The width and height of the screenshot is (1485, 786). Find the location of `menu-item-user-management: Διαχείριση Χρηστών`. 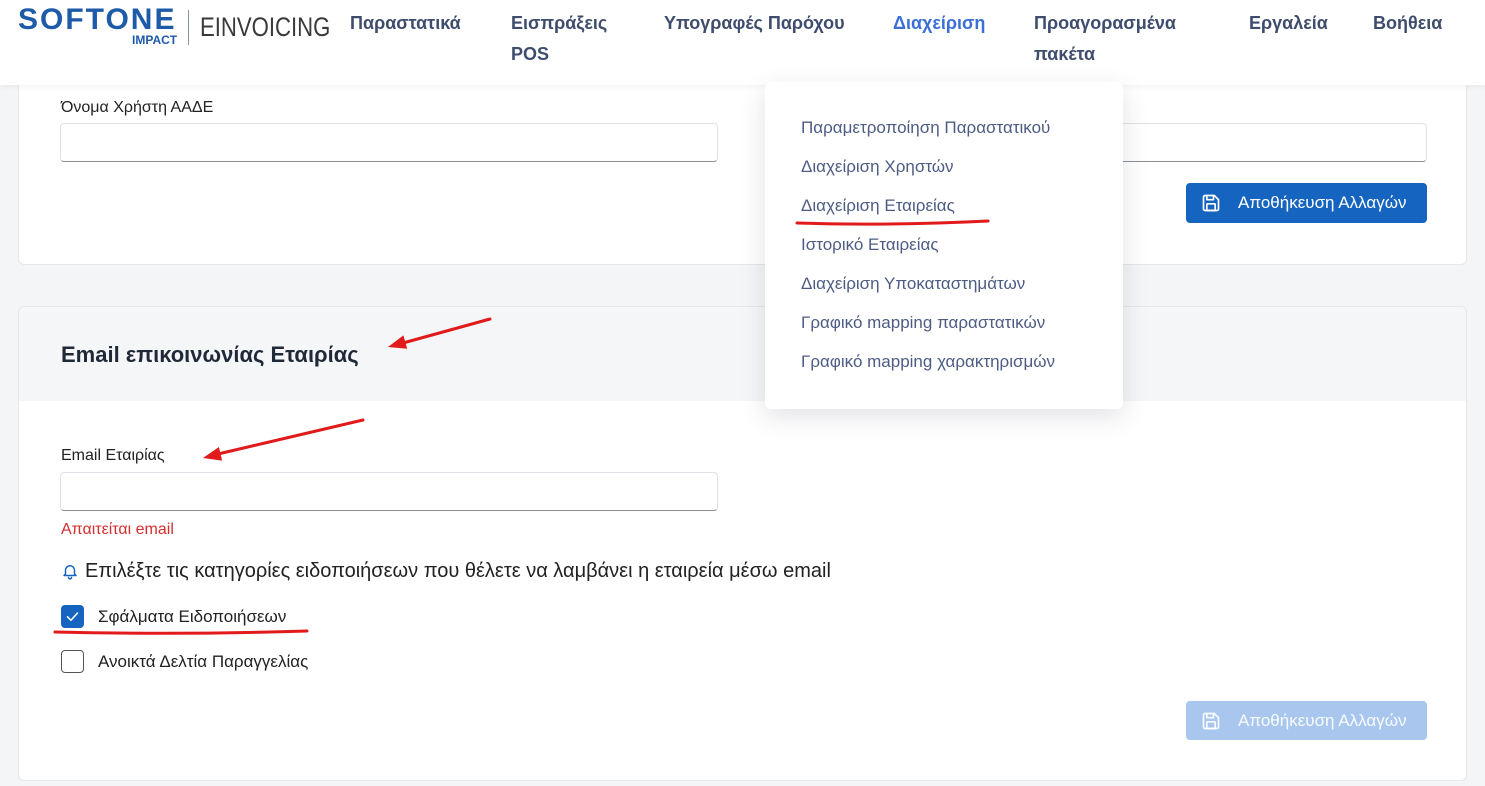

menu-item-user-management: Διαχείριση Χρηστών is located at coordinates (944, 166).